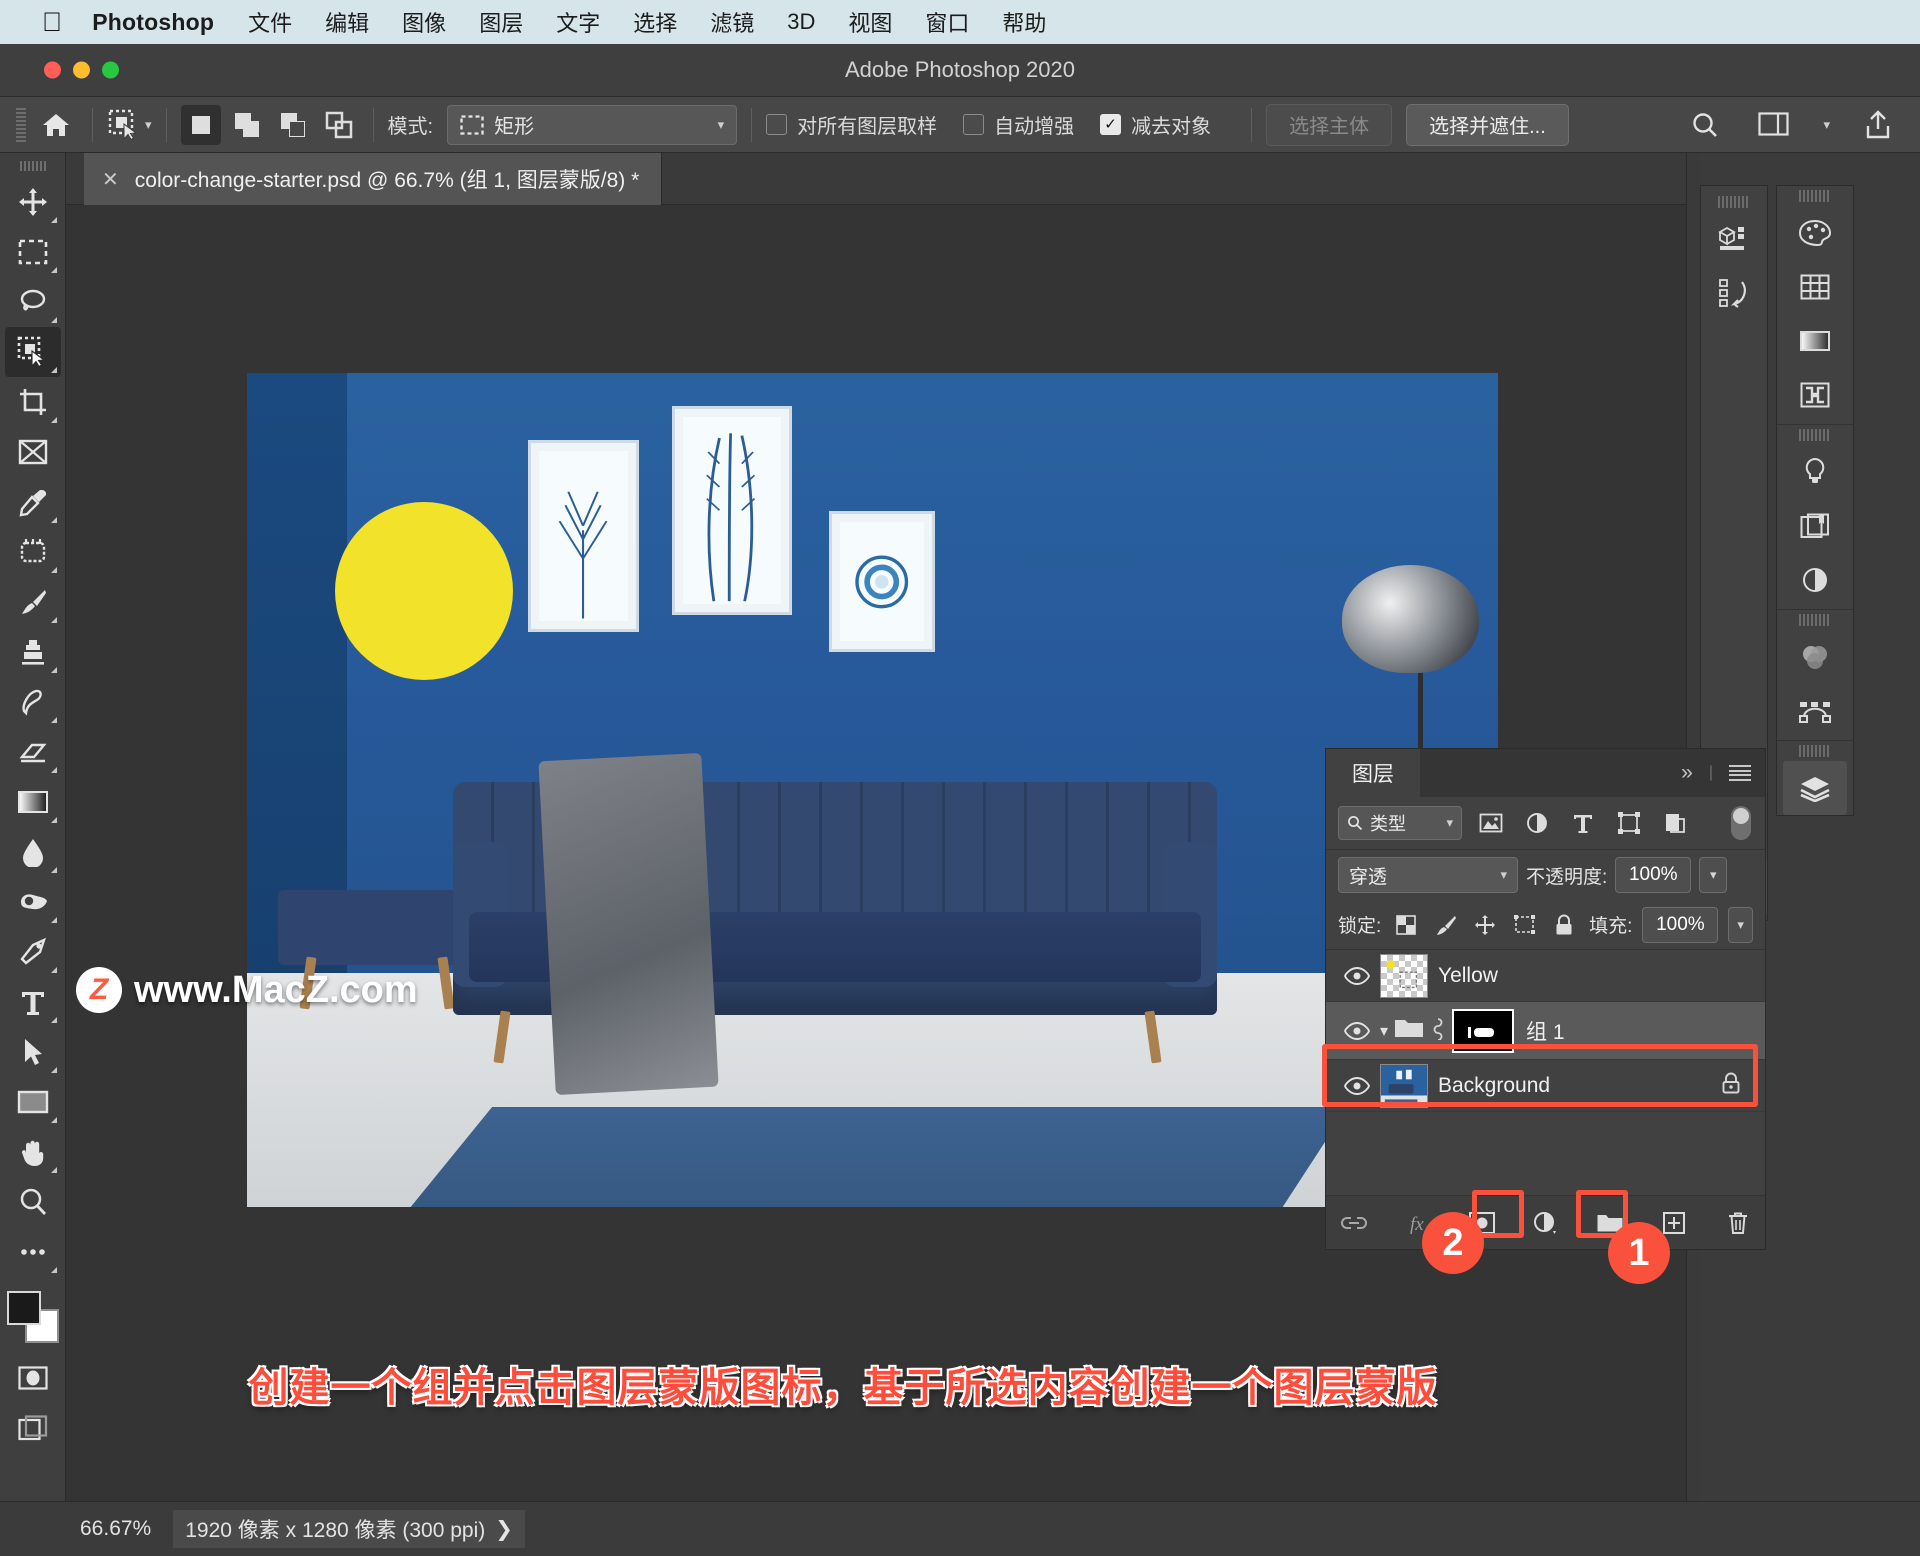  Describe the element at coordinates (1775, 125) in the screenshot. I see `workspace-icon` at that location.